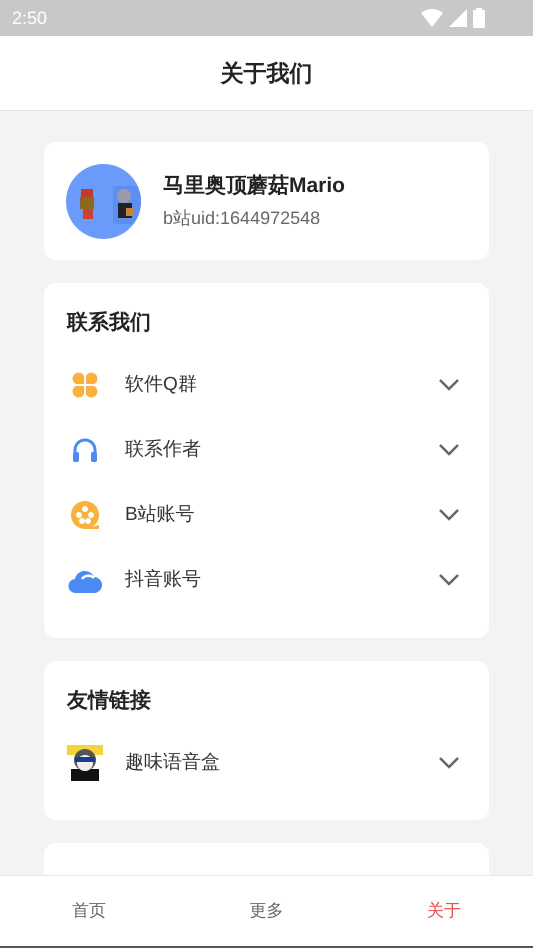 Image resolution: width=533 pixels, height=948 pixels. I want to click on list-item: 趣味语音盒, so click(266, 763).